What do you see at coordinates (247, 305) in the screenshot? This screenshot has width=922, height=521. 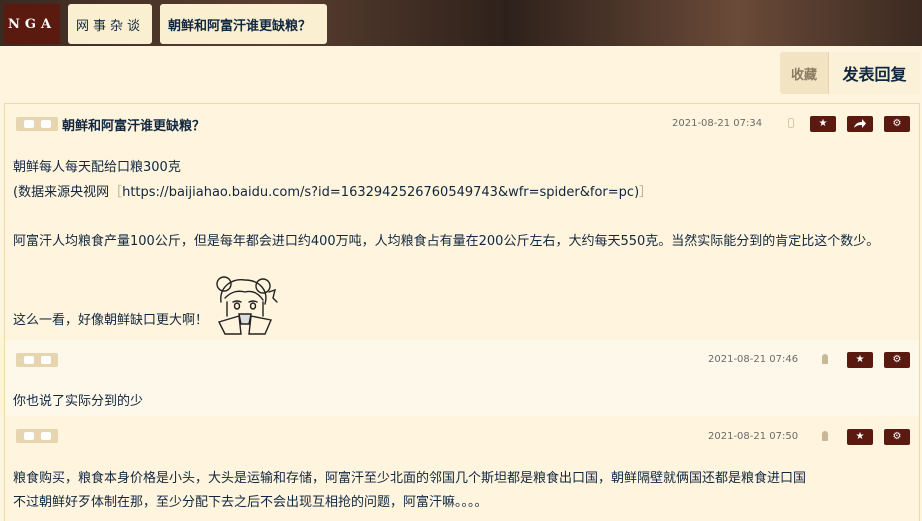 I see `anime-girl-sticker` at bounding box center [247, 305].